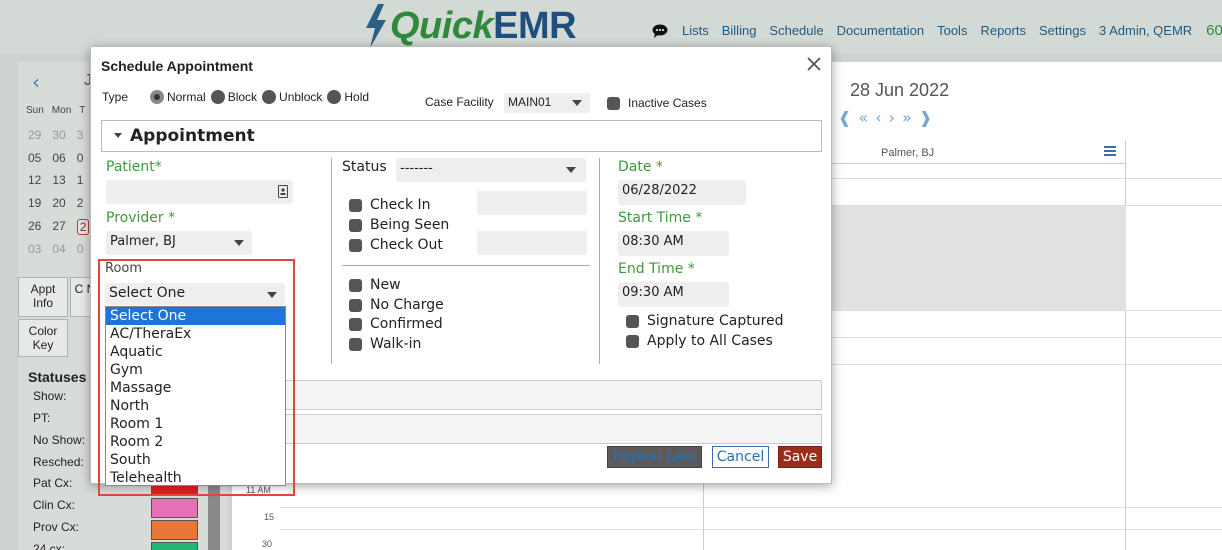 This screenshot has width=1222, height=550. Describe the element at coordinates (740, 457) in the screenshot. I see `cancel-button: Cancel` at that location.